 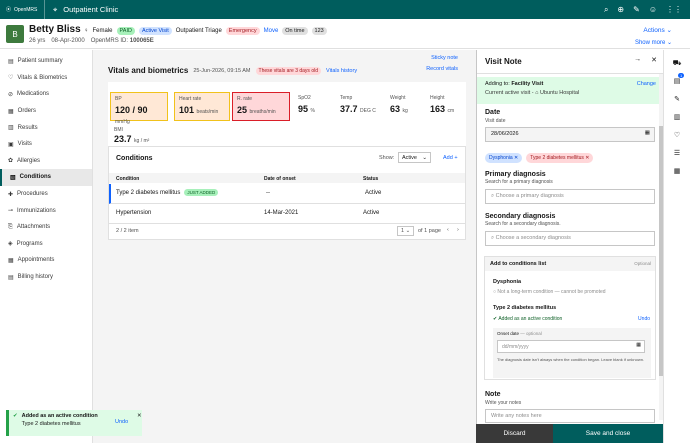 What do you see at coordinates (11, 61) in the screenshot?
I see `summary-icon: ▤` at bounding box center [11, 61].